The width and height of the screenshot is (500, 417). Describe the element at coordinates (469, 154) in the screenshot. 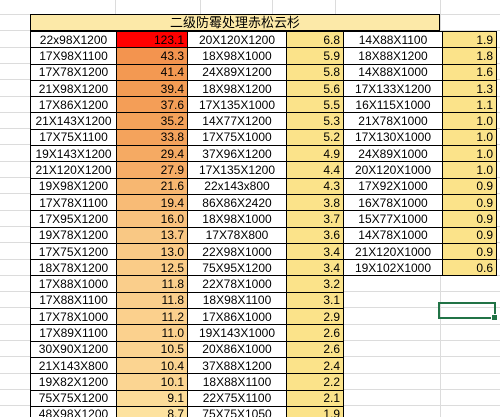

I see `value-cell: 1.0` at that location.